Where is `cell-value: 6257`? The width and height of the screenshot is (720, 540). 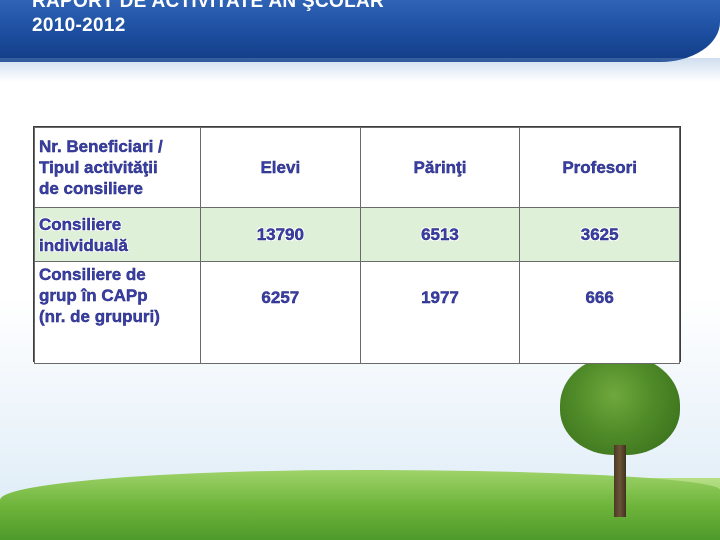 cell-value: 6257 is located at coordinates (280, 312).